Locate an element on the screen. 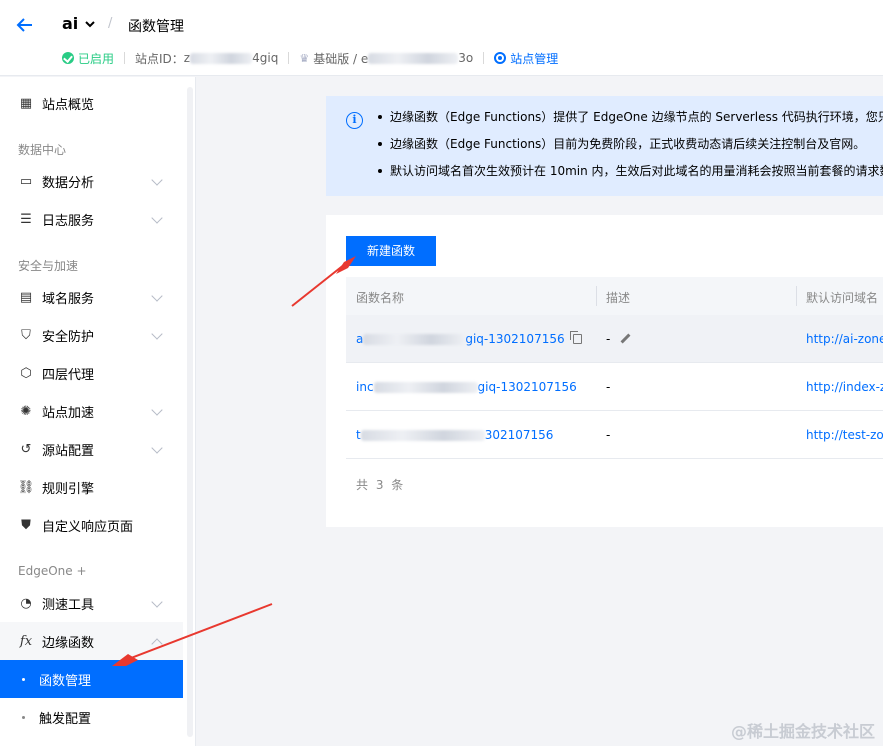 The width and height of the screenshot is (883, 746). function-name-link: a giq-1302107156 is located at coordinates (469, 338).